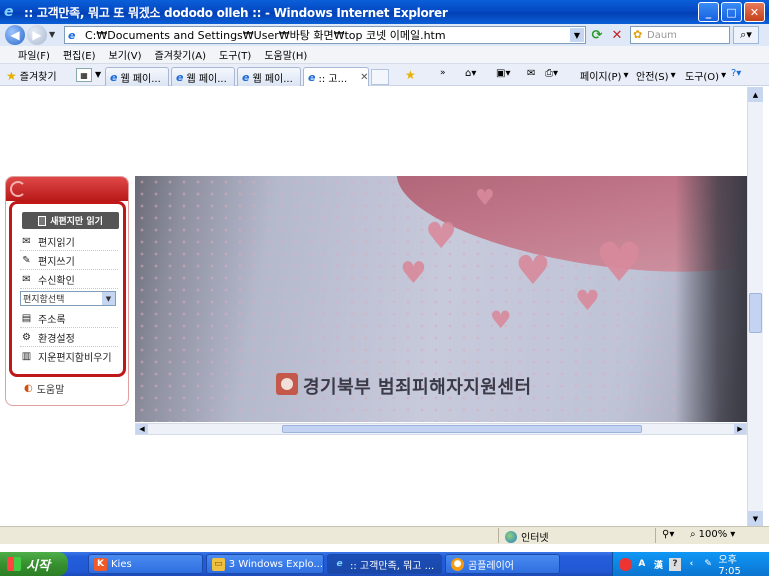 The height and width of the screenshot is (576, 769). Describe the element at coordinates (44, 388) in the screenshot. I see `help-link: ◐ 도움말` at that location.